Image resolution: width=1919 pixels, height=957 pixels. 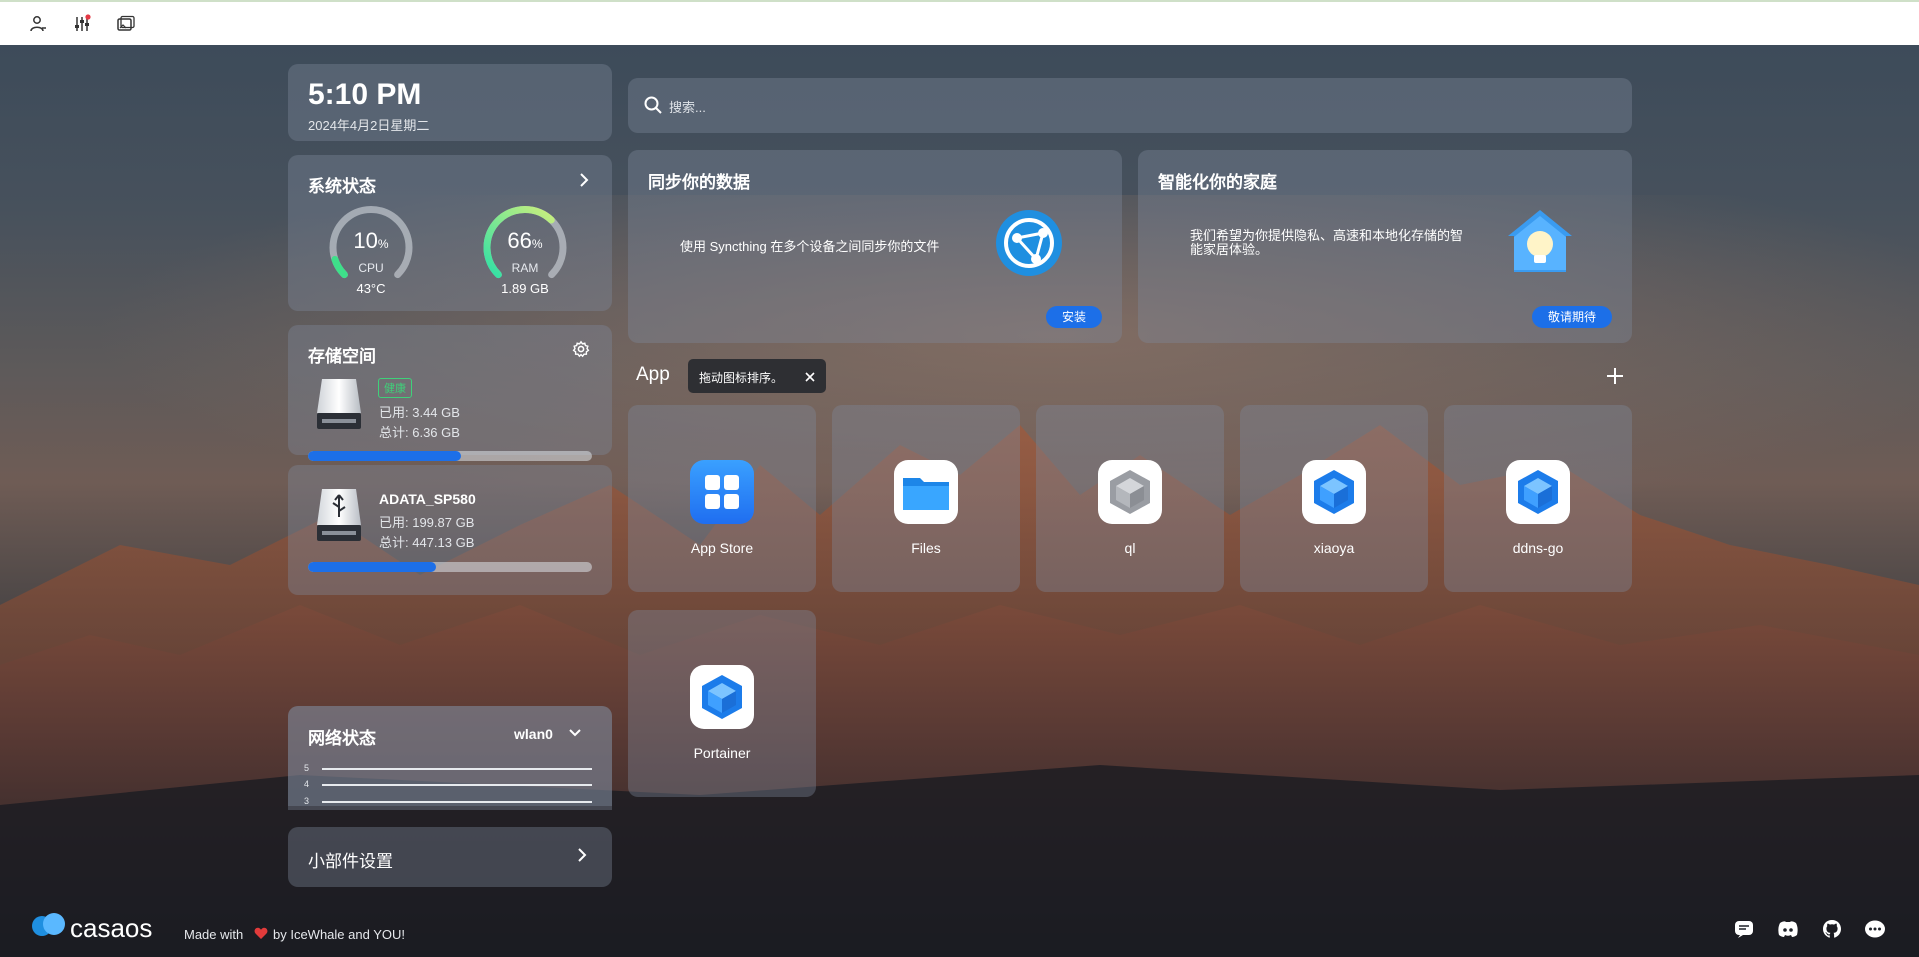 I want to click on sync-promo-card: 同步你的数据 使用 Syncthing 在多个设备之间同步你的文件 安装, so click(x=875, y=246).